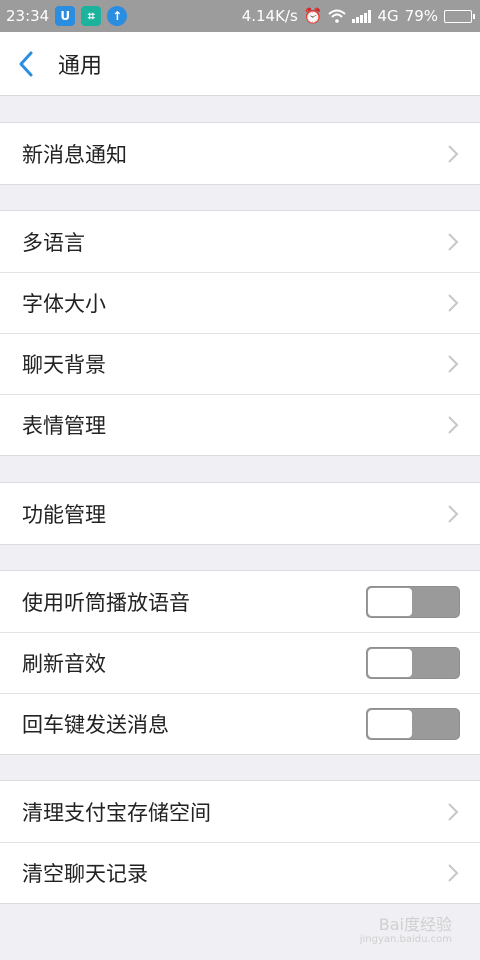  I want to click on status-time: 23:34, so click(28, 16).